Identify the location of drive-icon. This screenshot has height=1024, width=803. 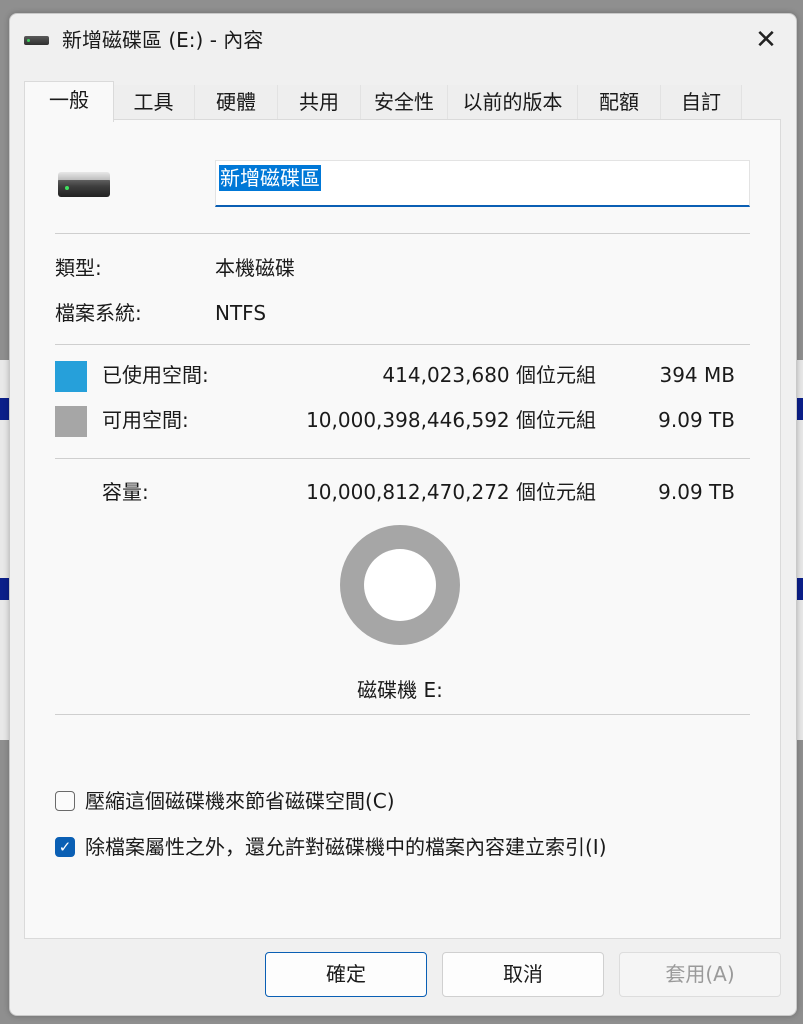
(36, 40).